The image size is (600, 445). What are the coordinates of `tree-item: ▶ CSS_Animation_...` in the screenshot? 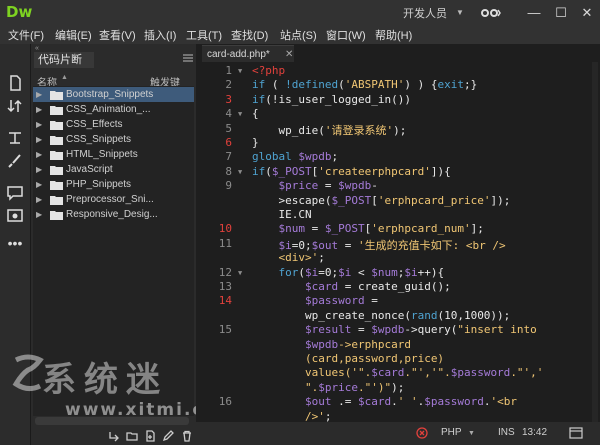 It's located at (113, 109).